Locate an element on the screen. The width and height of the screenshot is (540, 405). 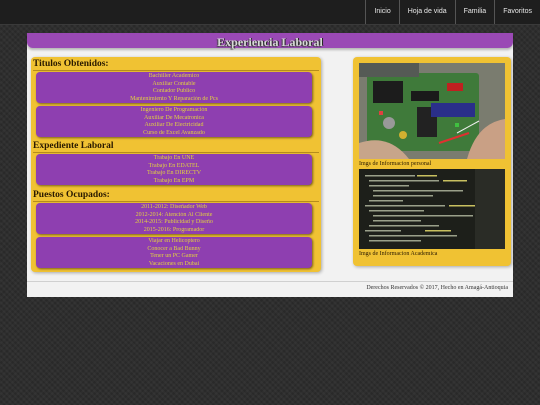
caption-academica: Imgs de Informacion Academica is located at coordinates (398, 254).